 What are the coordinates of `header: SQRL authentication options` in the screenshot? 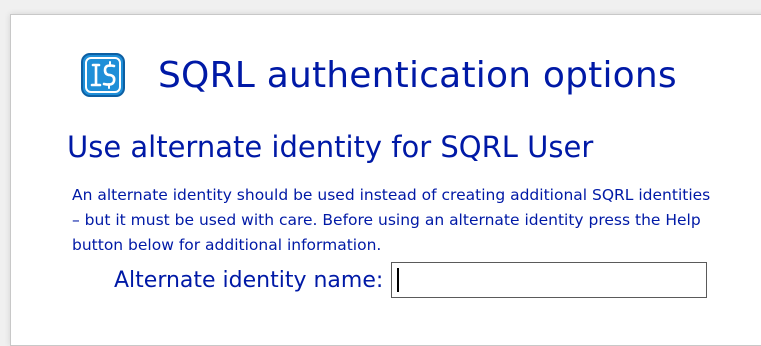 It's located at (379, 75).